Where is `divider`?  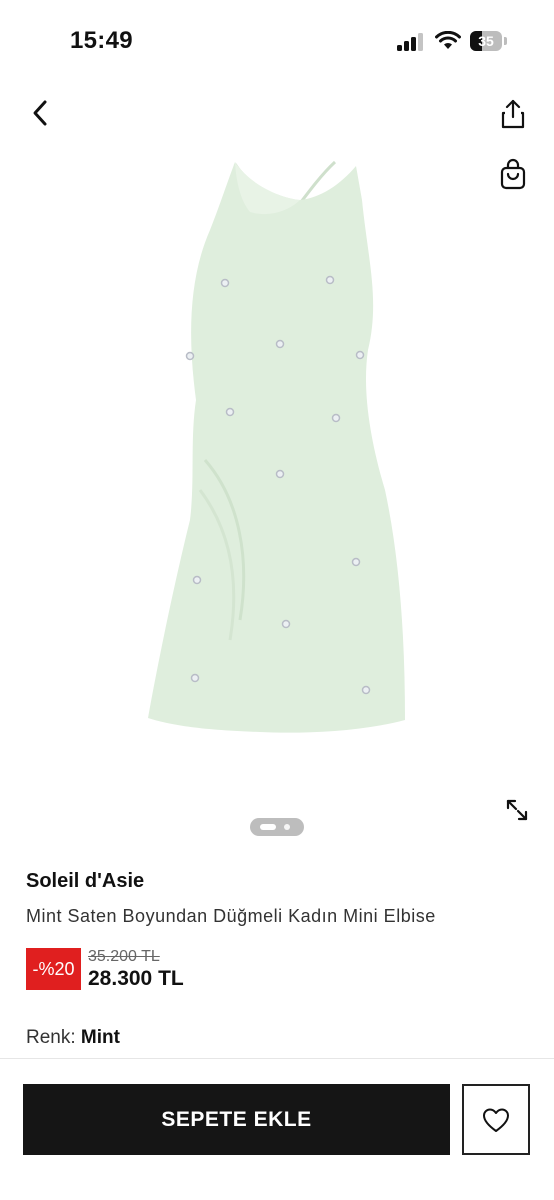 divider is located at coordinates (277, 1058).